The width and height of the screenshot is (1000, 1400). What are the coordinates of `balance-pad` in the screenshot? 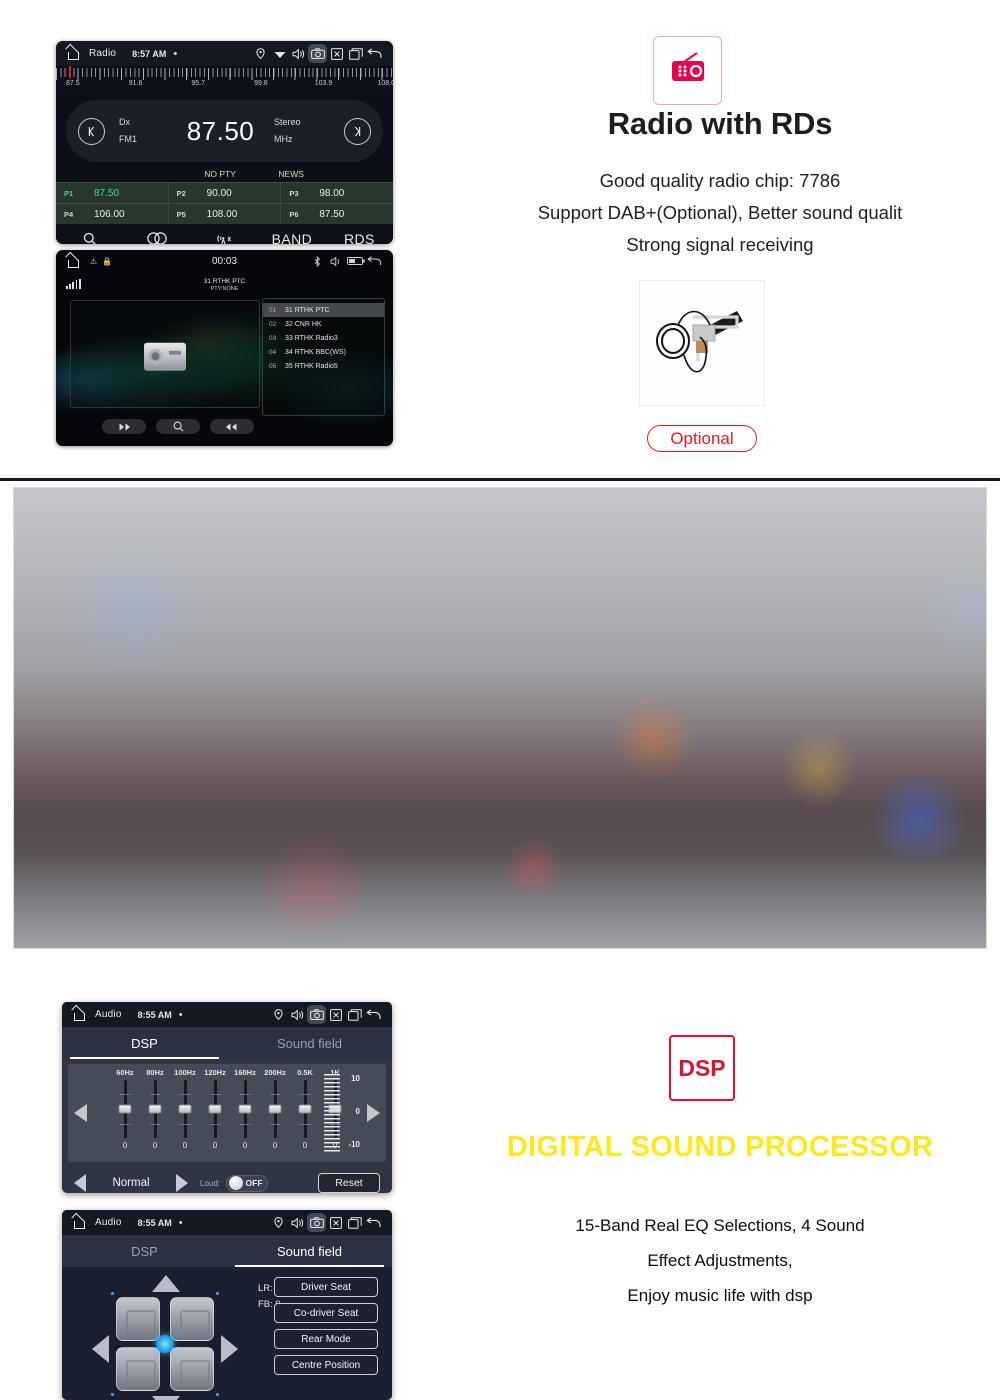 It's located at (165, 1336).